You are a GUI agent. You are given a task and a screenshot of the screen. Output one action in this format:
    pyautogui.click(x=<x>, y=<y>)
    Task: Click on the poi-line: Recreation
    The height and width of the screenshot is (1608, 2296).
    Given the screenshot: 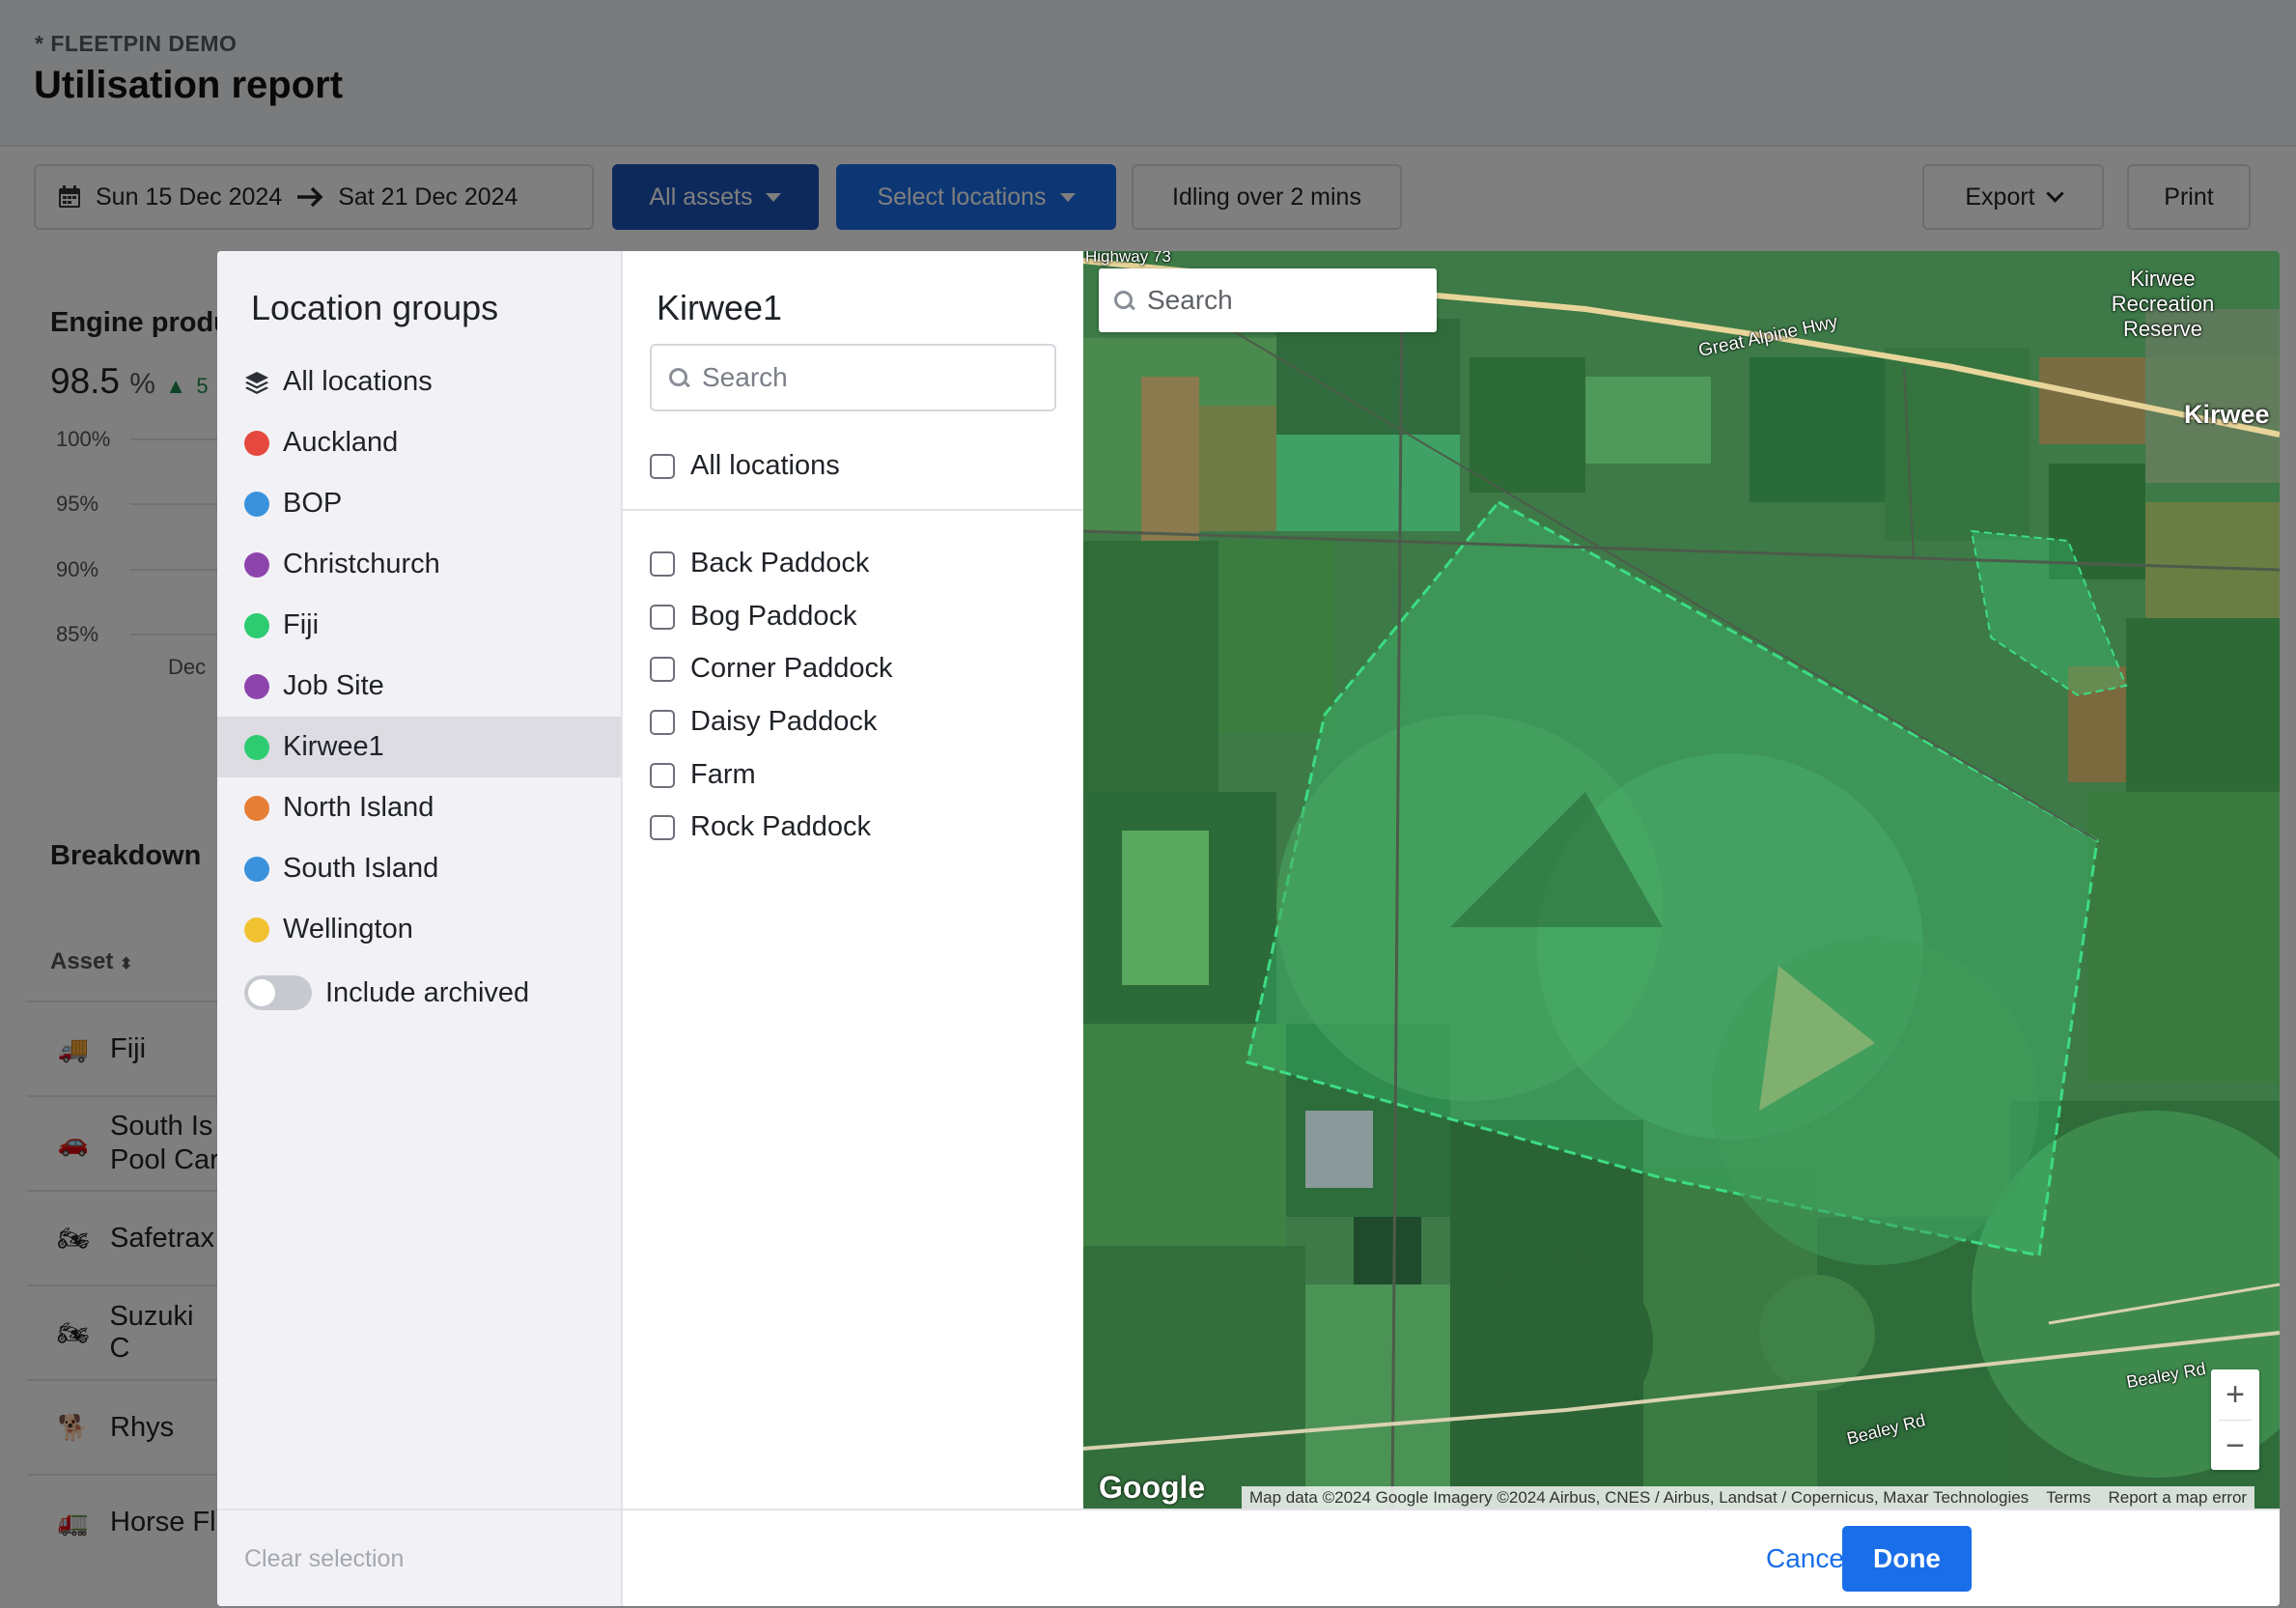 What is the action you would take?
    pyautogui.click(x=2163, y=304)
    